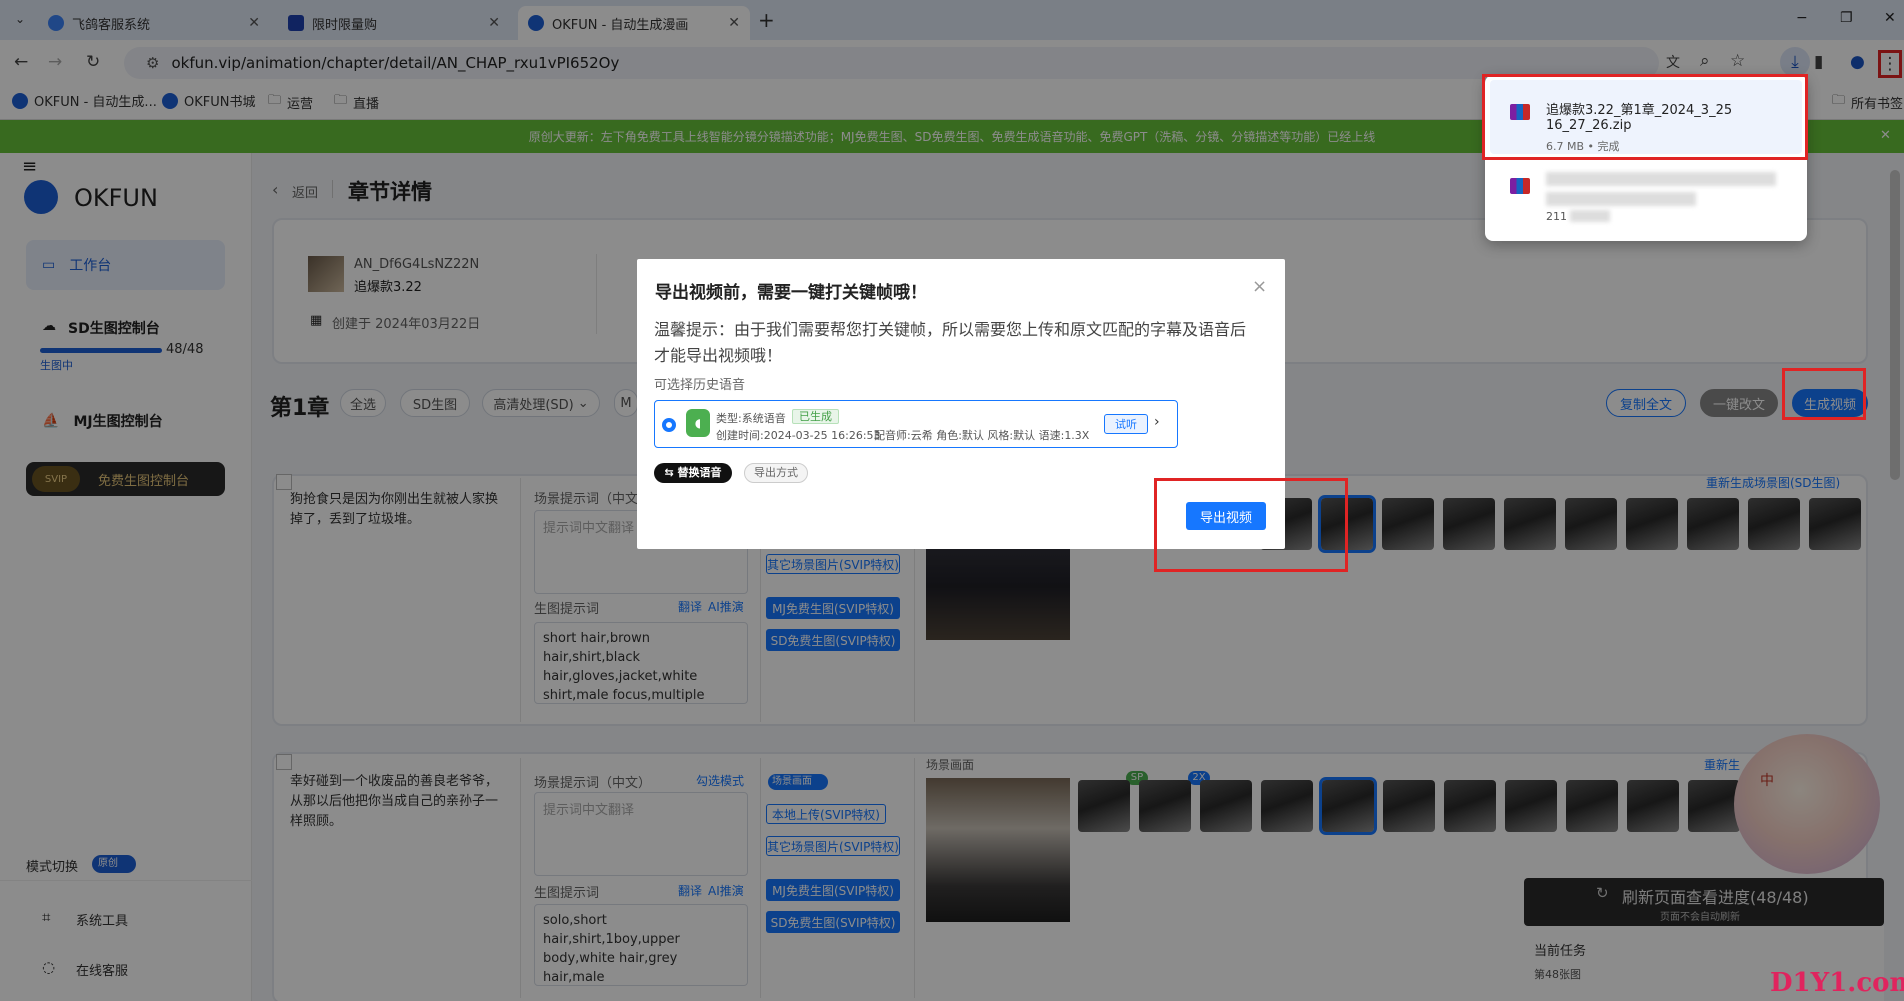  What do you see at coordinates (791, 293) in the screenshot?
I see `dialog-title: 导出视频前，需要一键打关键帧哦！` at bounding box center [791, 293].